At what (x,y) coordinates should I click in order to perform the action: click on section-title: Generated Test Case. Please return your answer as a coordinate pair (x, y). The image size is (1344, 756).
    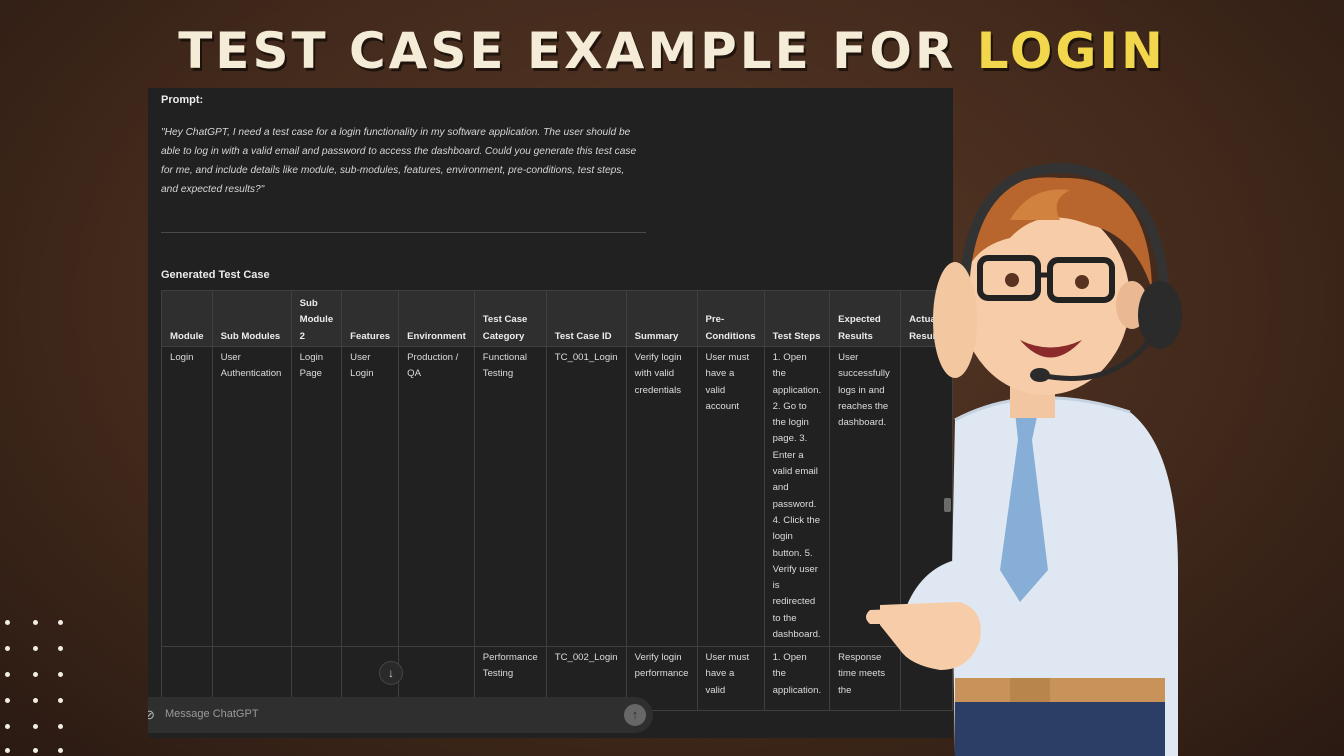
    Looking at the image, I should click on (215, 275).